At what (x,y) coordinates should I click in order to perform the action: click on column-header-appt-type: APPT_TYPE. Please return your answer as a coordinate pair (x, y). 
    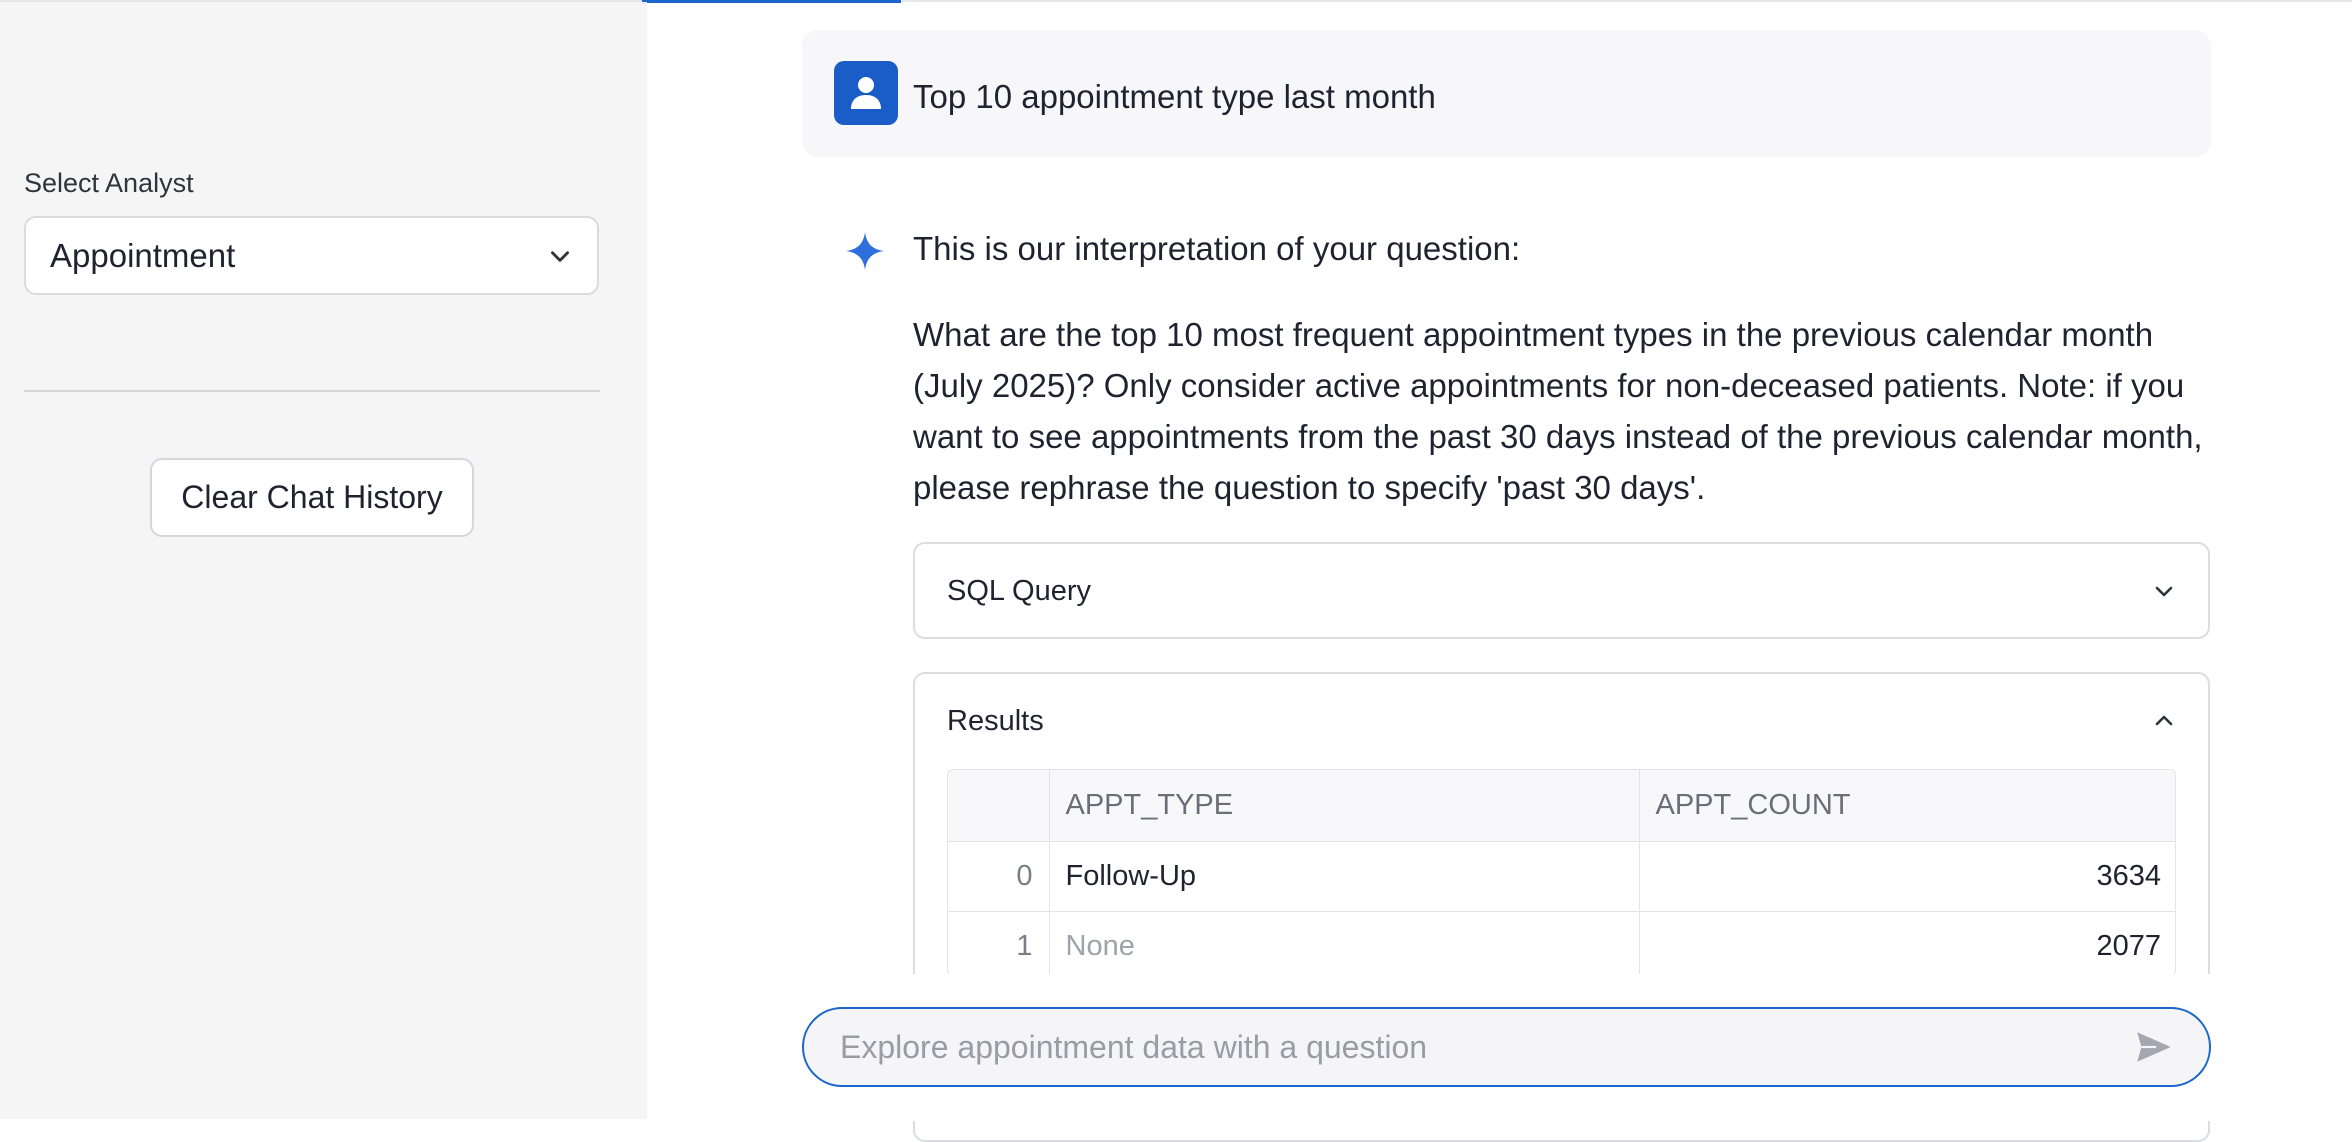
    Looking at the image, I should click on (1344, 806).